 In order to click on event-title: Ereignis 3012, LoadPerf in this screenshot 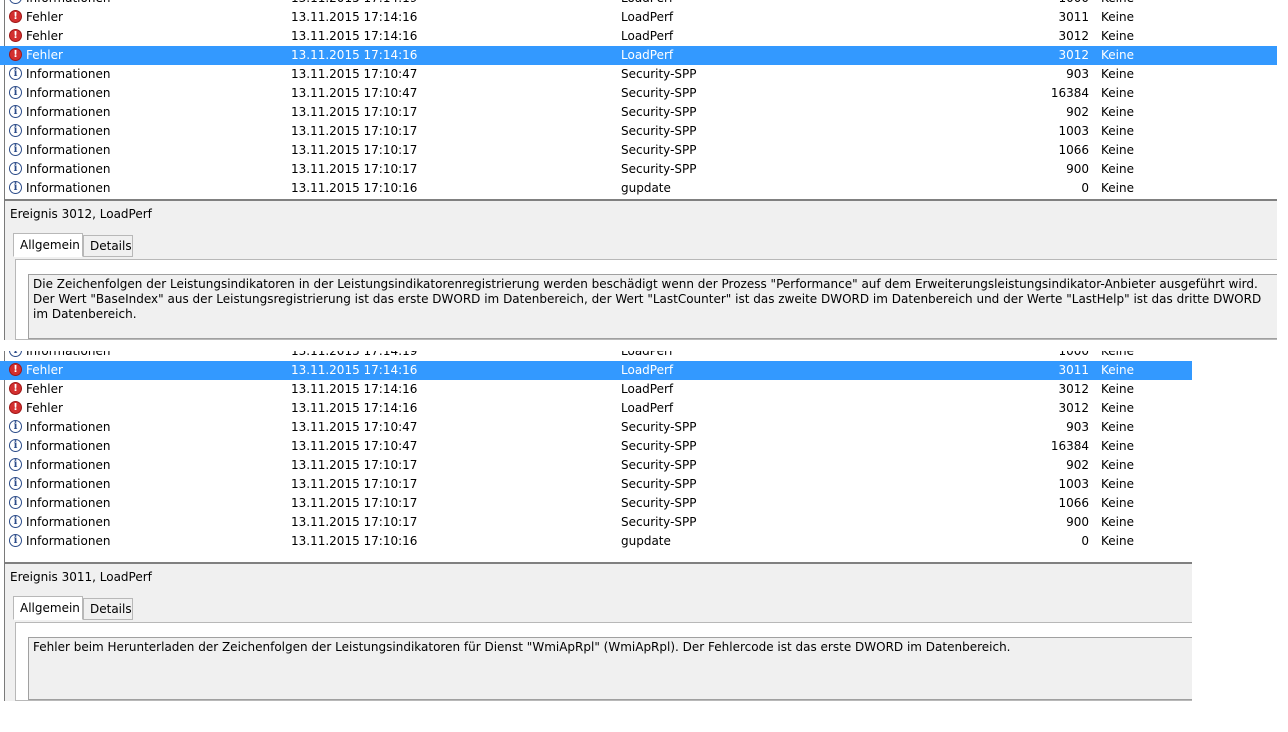, I will do `click(81, 214)`.